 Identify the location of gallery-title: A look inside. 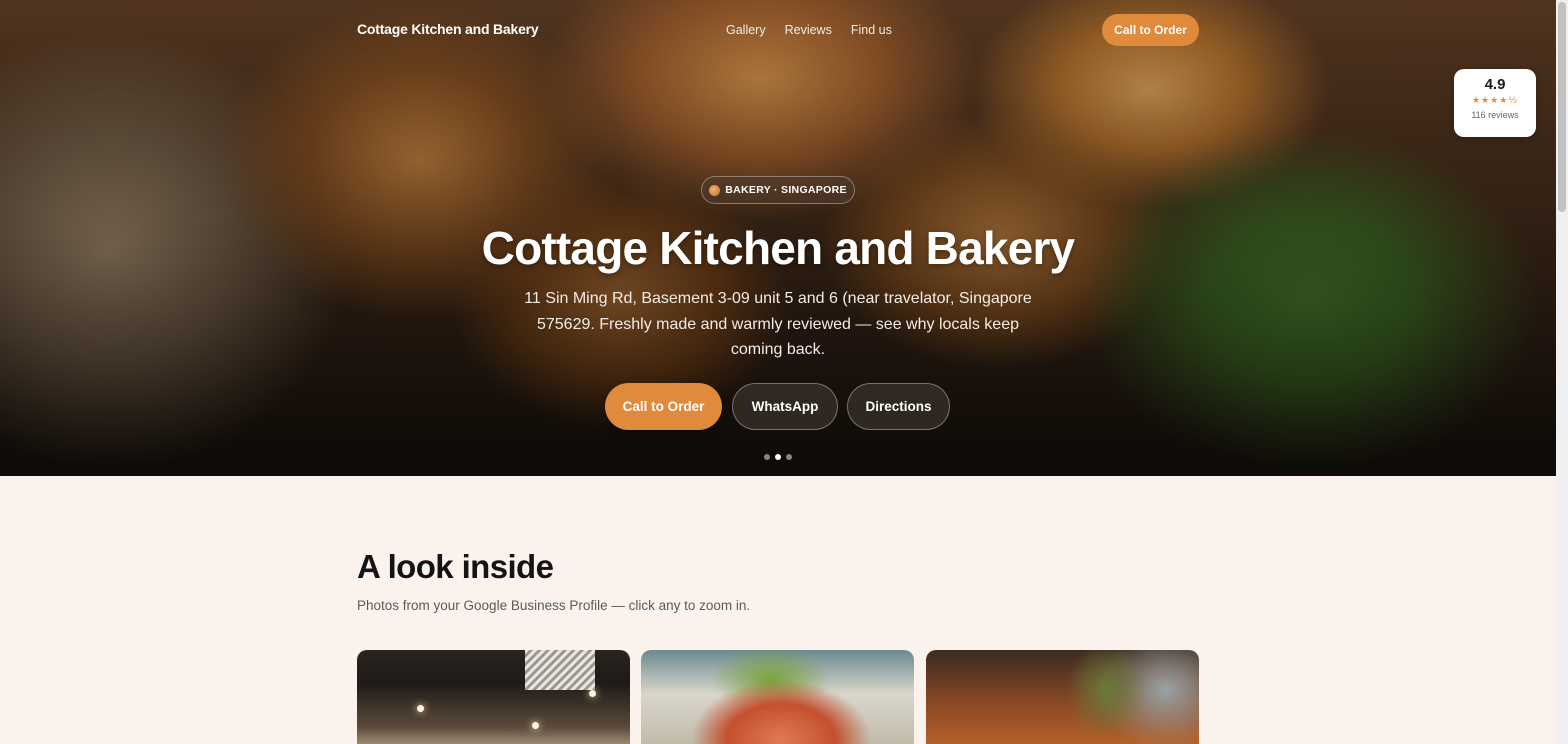
(455, 566).